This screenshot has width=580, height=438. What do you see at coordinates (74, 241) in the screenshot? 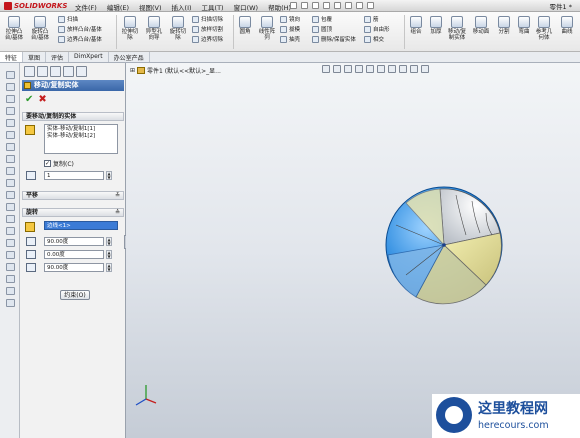
I see `x-angle-input: 90.00度` at bounding box center [74, 241].